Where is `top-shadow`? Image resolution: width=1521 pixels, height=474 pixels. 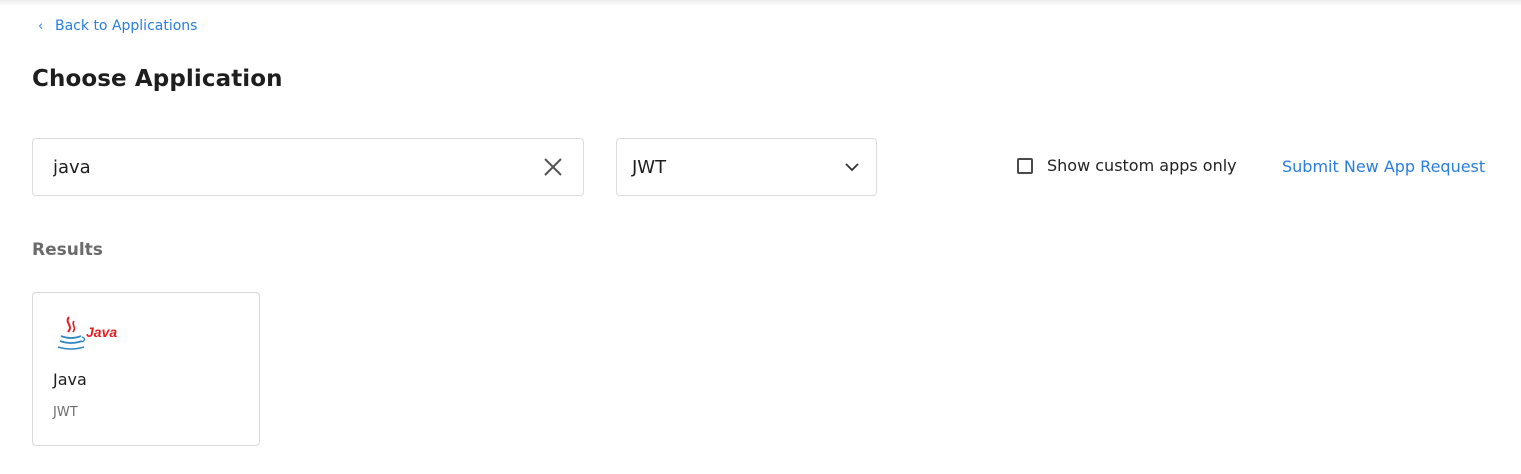
top-shadow is located at coordinates (760, 3).